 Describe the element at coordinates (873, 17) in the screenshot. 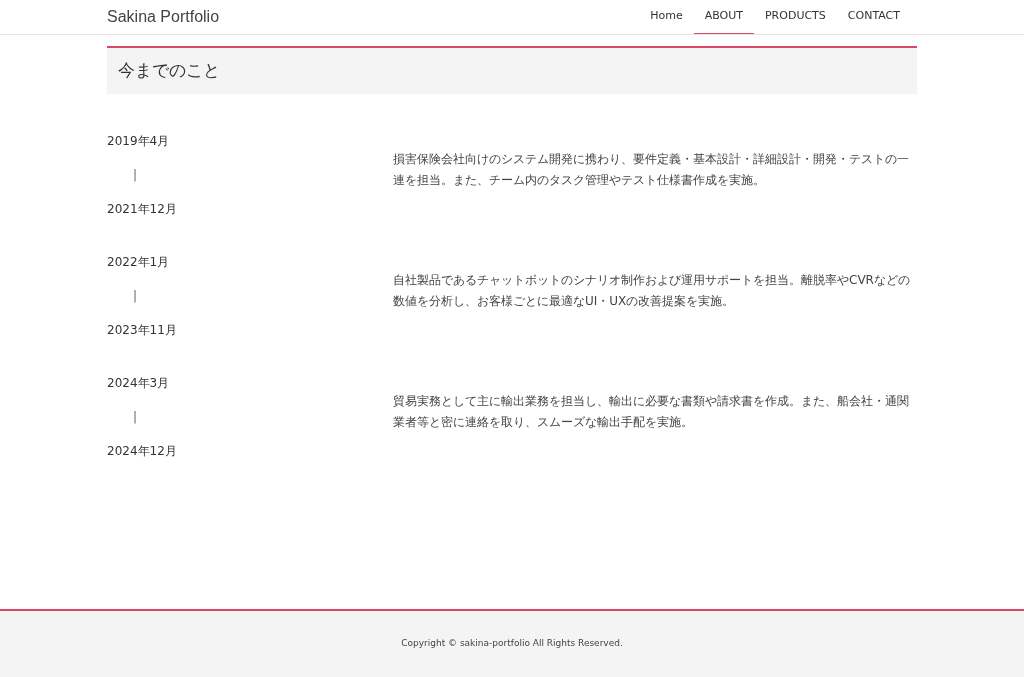

I see `nav-link: CONTACT` at that location.